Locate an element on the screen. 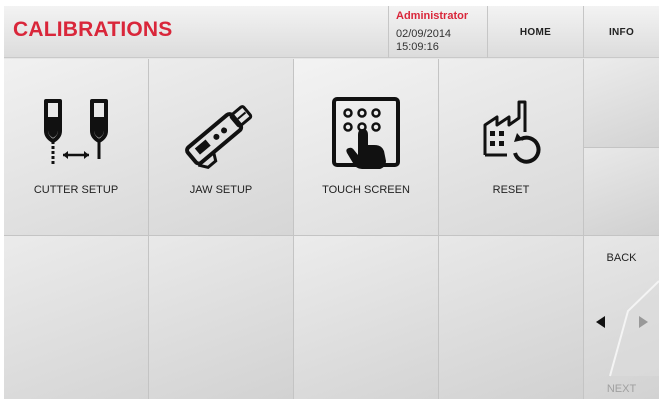 The image size is (663, 403). home-button: HOME is located at coordinates (536, 32).